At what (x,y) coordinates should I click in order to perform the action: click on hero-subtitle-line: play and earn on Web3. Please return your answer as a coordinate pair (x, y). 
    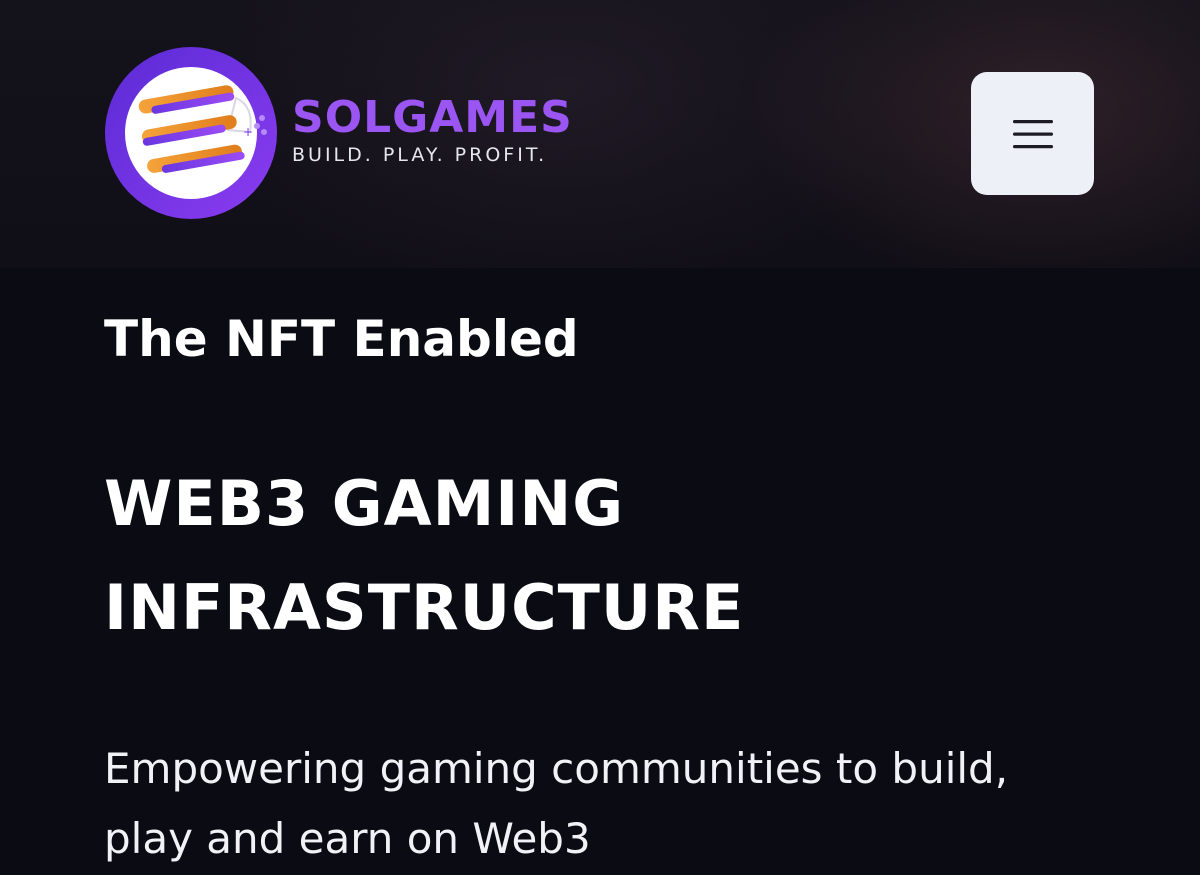
    Looking at the image, I should click on (347, 838).